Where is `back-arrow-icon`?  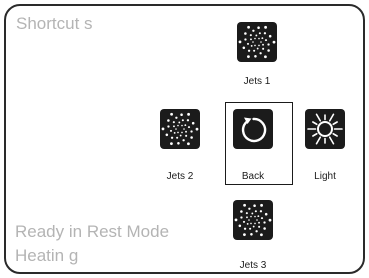
back-arrow-icon is located at coordinates (253, 129).